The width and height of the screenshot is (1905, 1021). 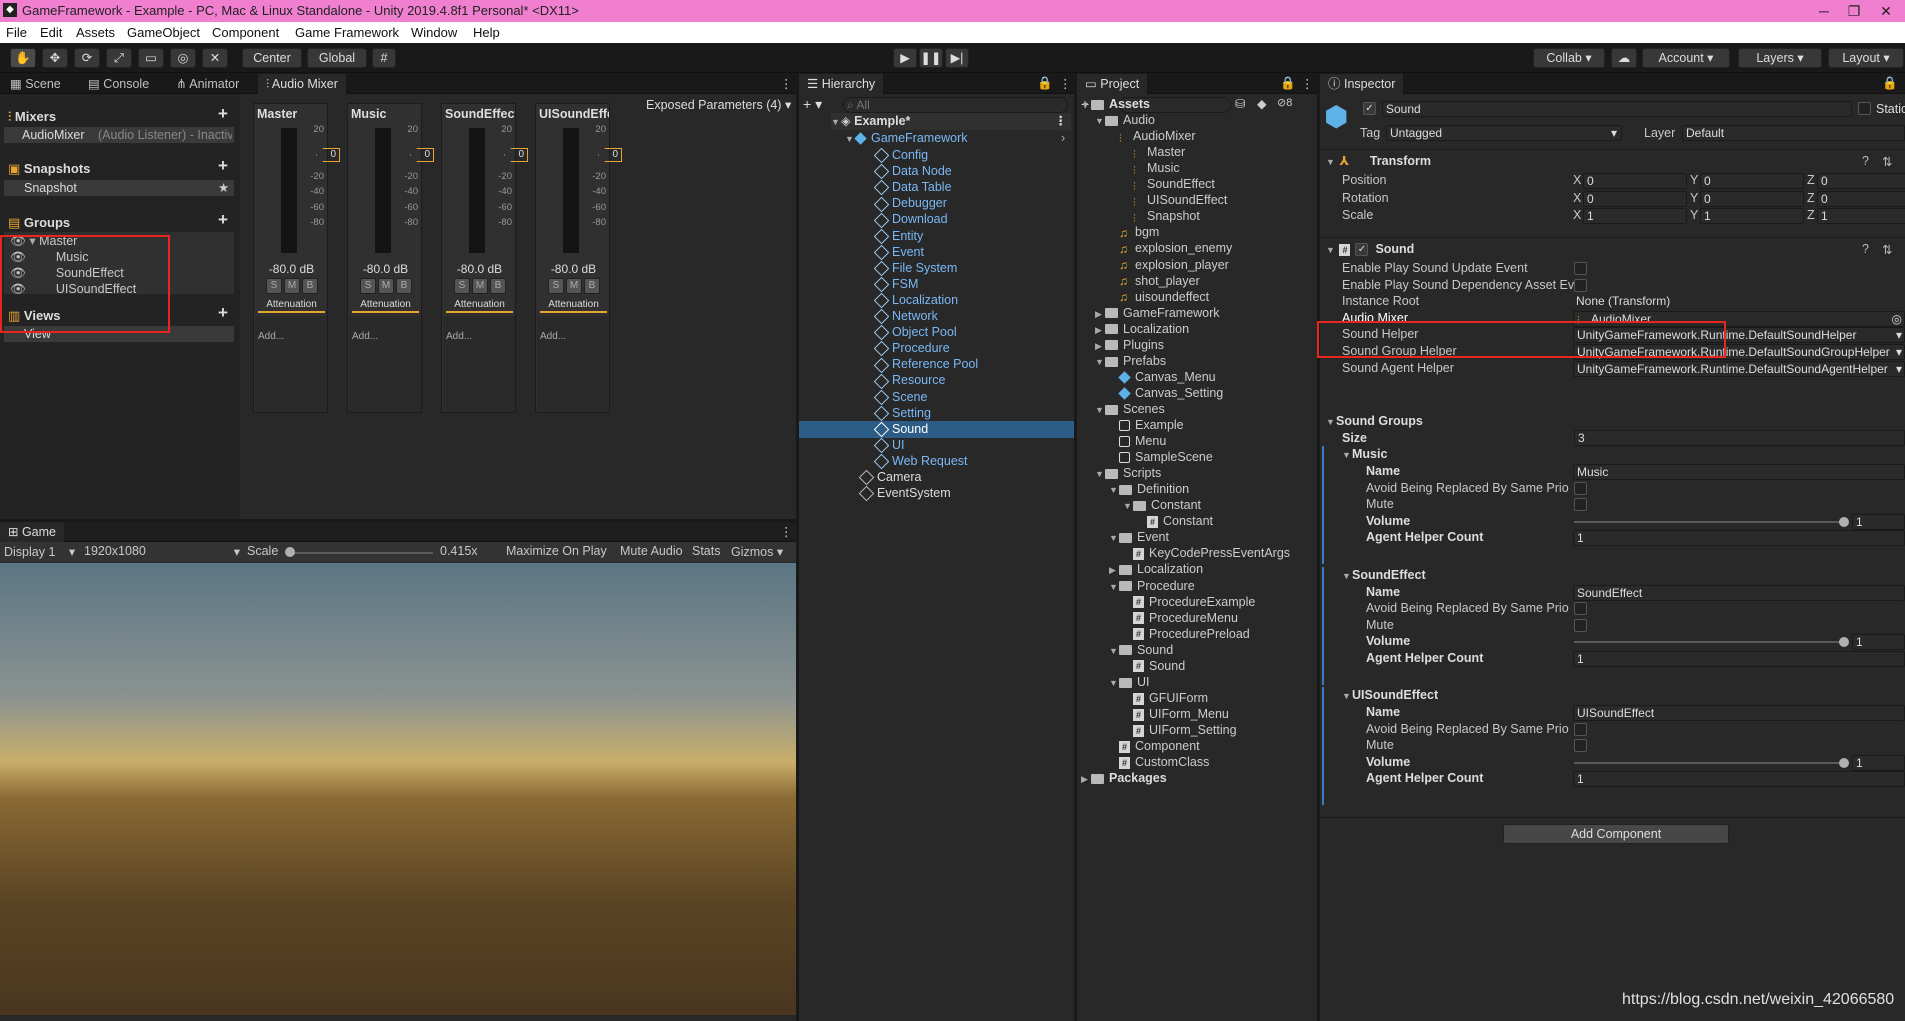 What do you see at coordinates (1897, 319) in the screenshot?
I see `object-picker-icon: ◎` at bounding box center [1897, 319].